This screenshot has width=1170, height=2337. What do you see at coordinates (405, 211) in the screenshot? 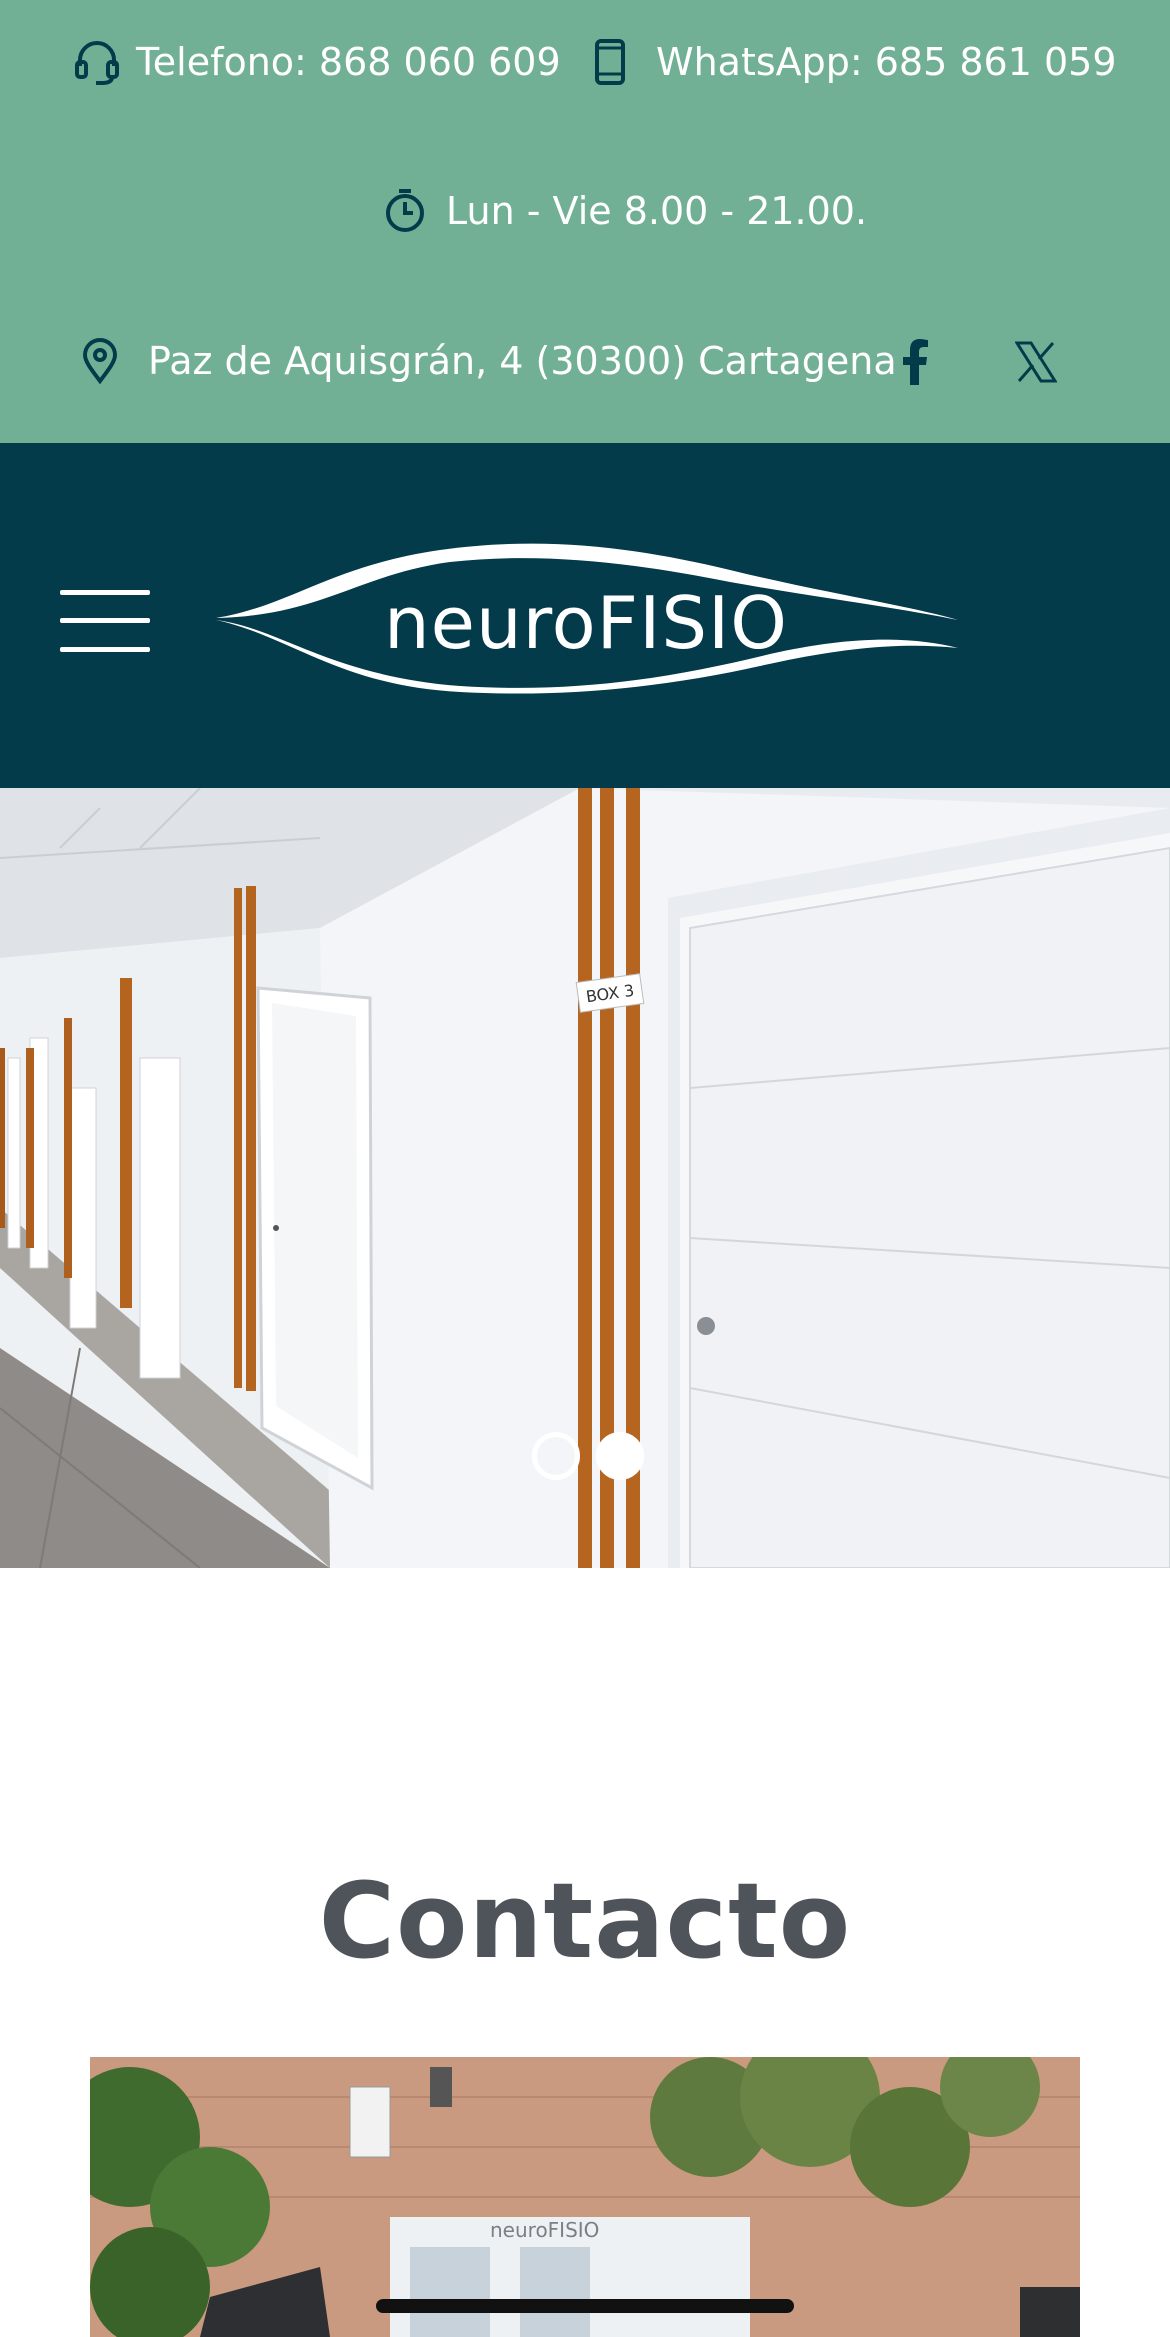
I see `clock-icon` at bounding box center [405, 211].